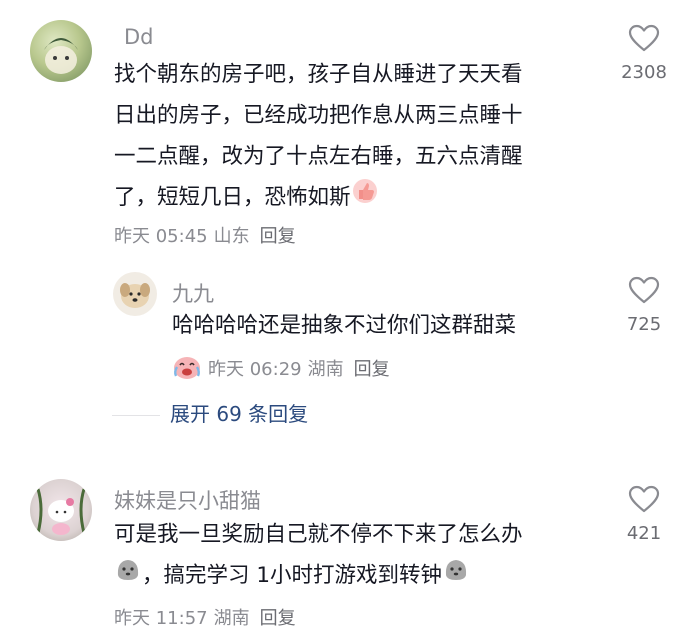  What do you see at coordinates (644, 53) in the screenshot?
I see `like-button: 2308` at bounding box center [644, 53].